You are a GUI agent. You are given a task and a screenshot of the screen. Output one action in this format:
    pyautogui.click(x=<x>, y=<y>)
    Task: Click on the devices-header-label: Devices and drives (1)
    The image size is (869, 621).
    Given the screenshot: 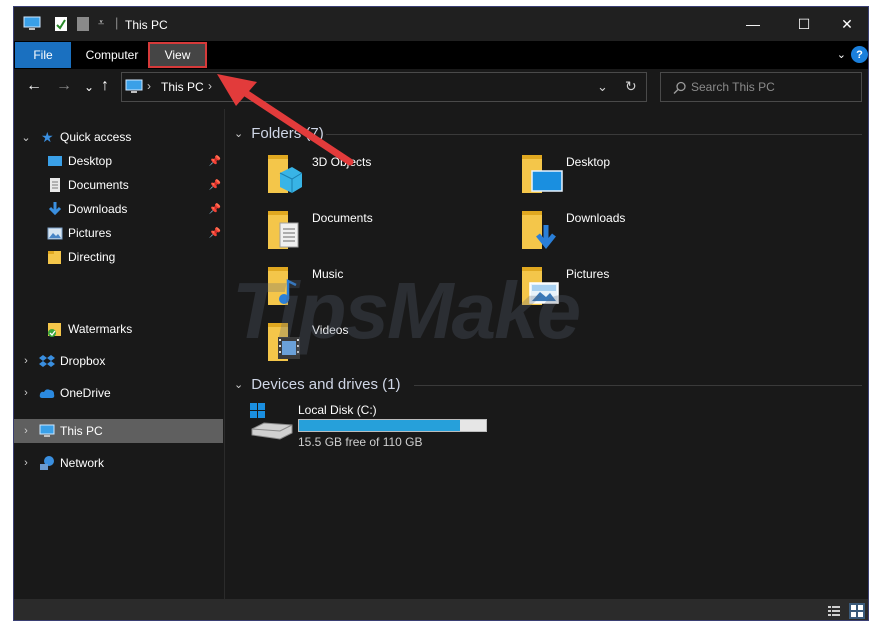 What is the action you would take?
    pyautogui.click(x=326, y=384)
    